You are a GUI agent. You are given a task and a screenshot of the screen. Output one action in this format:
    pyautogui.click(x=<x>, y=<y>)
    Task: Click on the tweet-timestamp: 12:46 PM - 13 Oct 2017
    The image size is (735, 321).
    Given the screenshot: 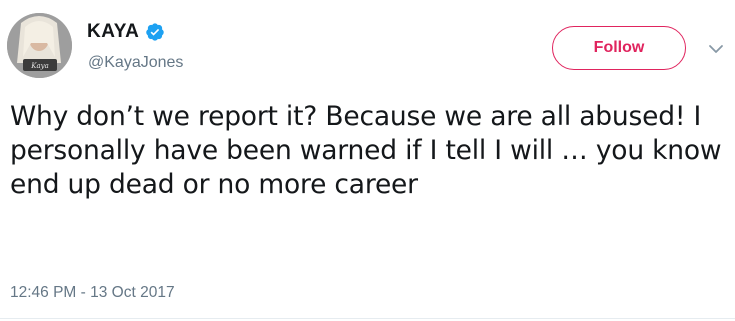 What is the action you would take?
    pyautogui.click(x=92, y=293)
    